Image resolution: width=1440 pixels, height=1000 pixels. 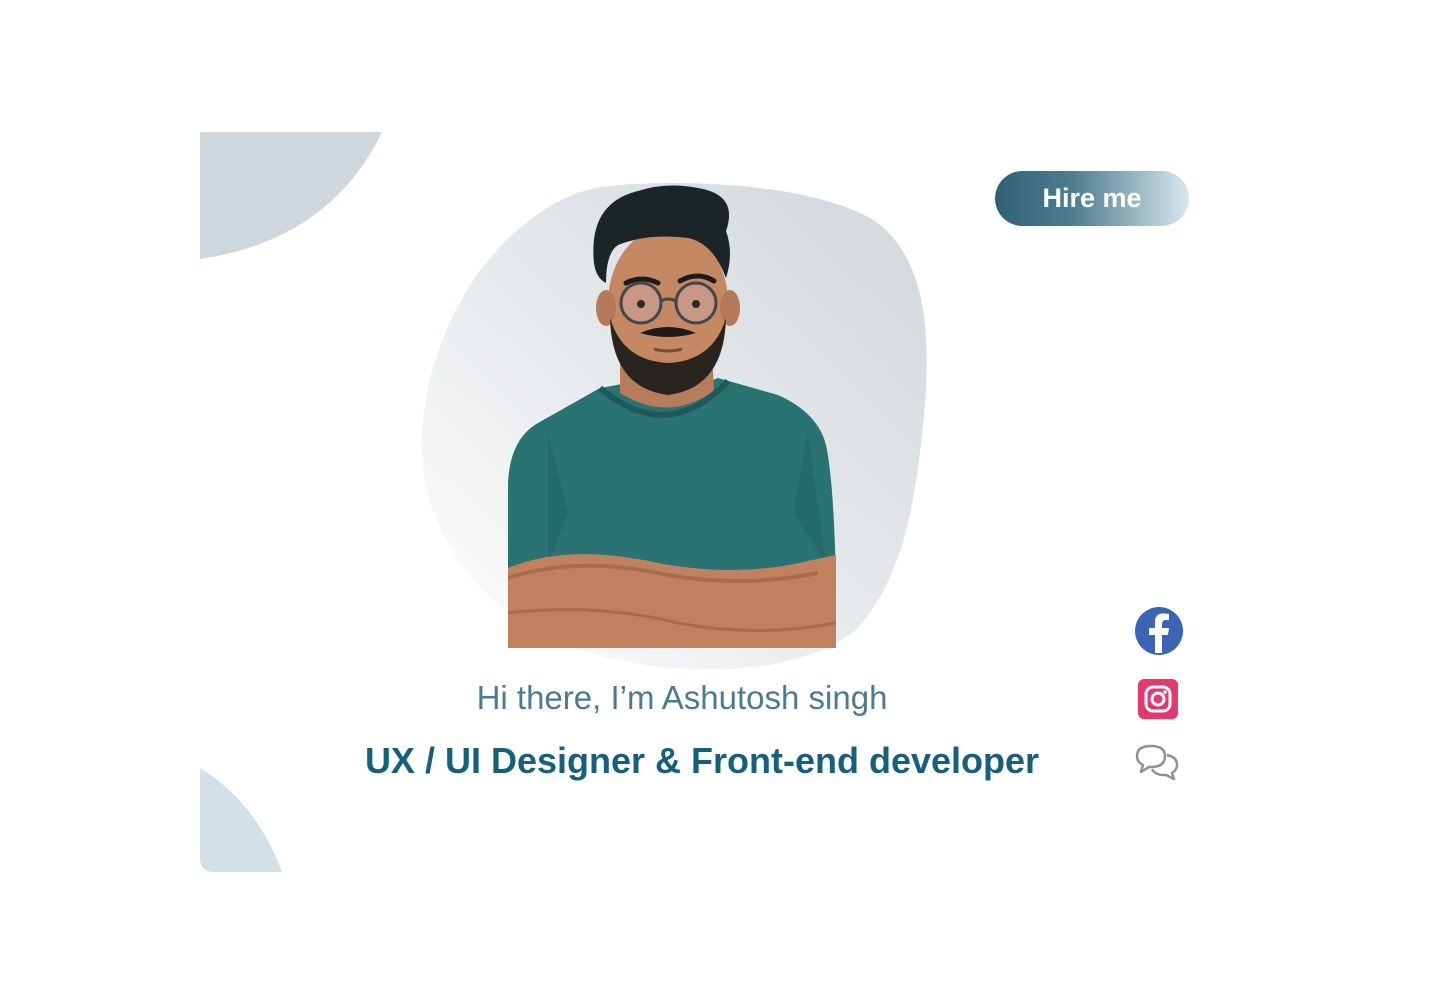 I want to click on facebook-icon, so click(x=1159, y=633).